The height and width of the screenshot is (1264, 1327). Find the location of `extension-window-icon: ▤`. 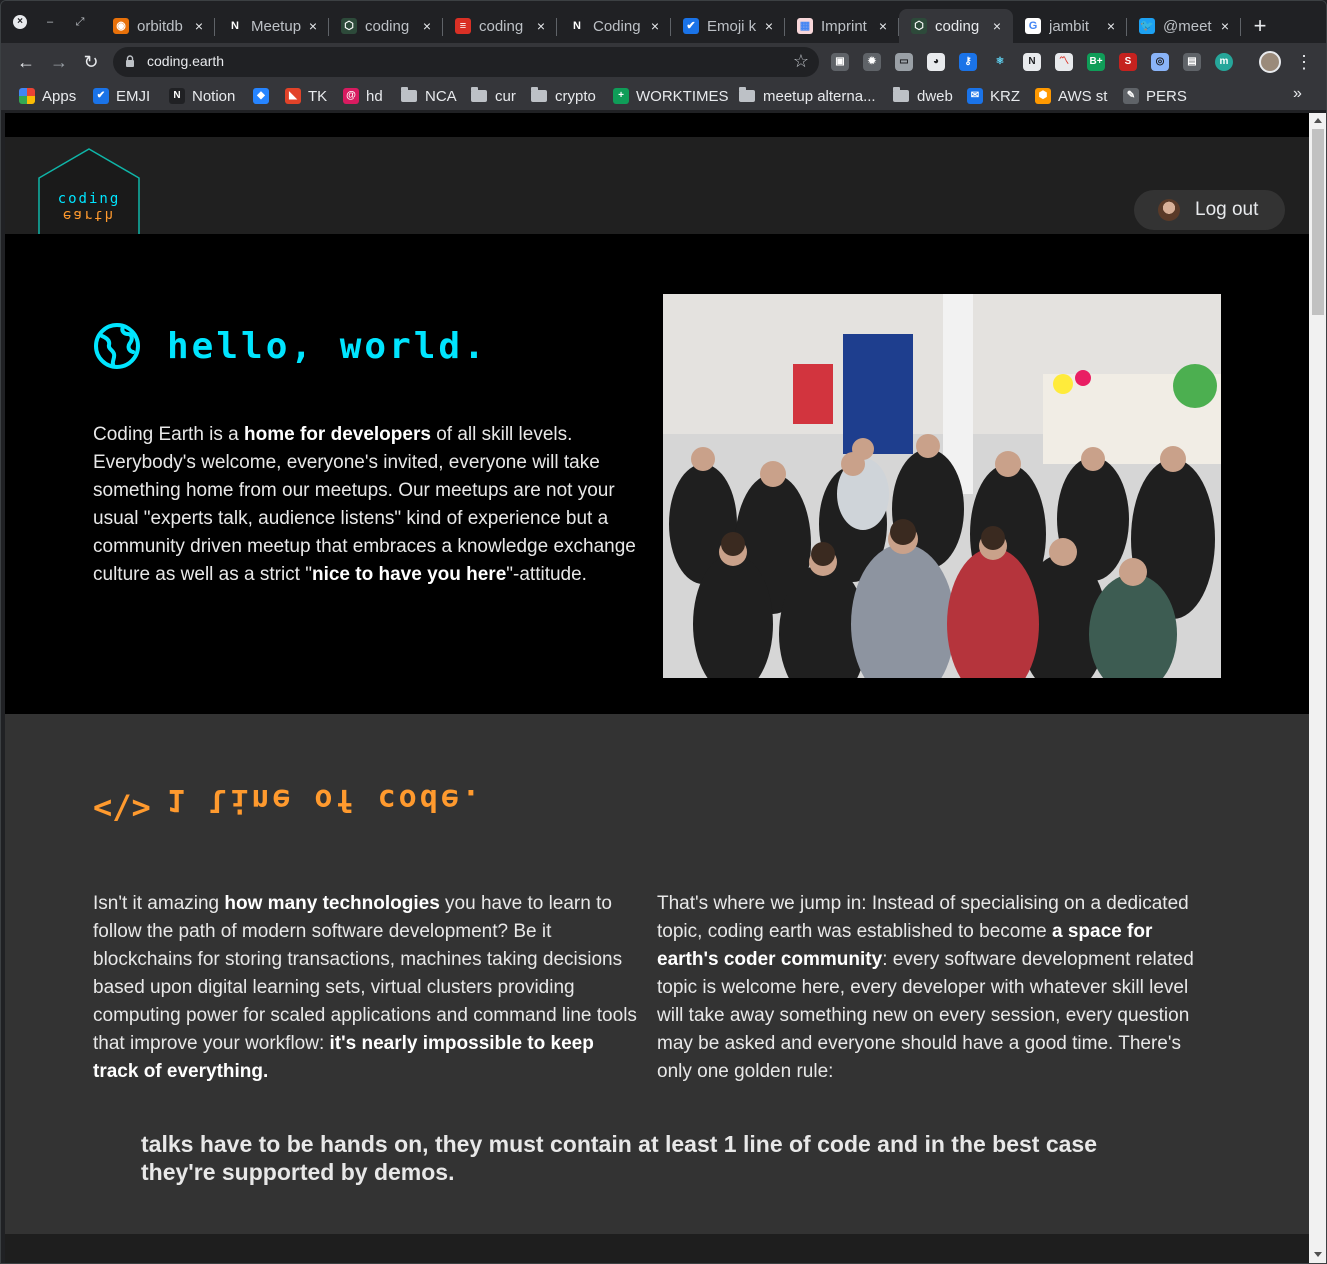

extension-window-icon: ▤ is located at coordinates (1192, 62).